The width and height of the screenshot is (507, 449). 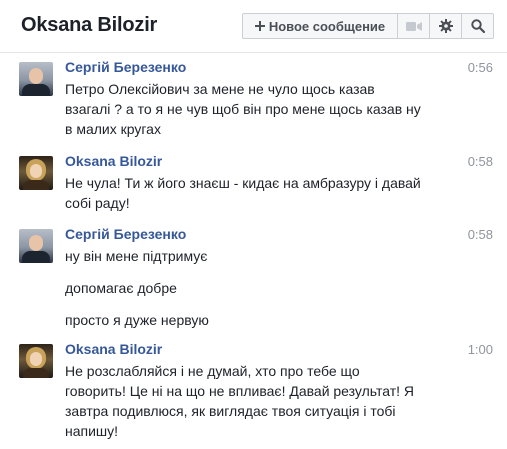 What do you see at coordinates (121, 288) in the screenshot?
I see `message-line: допомагає добре` at bounding box center [121, 288].